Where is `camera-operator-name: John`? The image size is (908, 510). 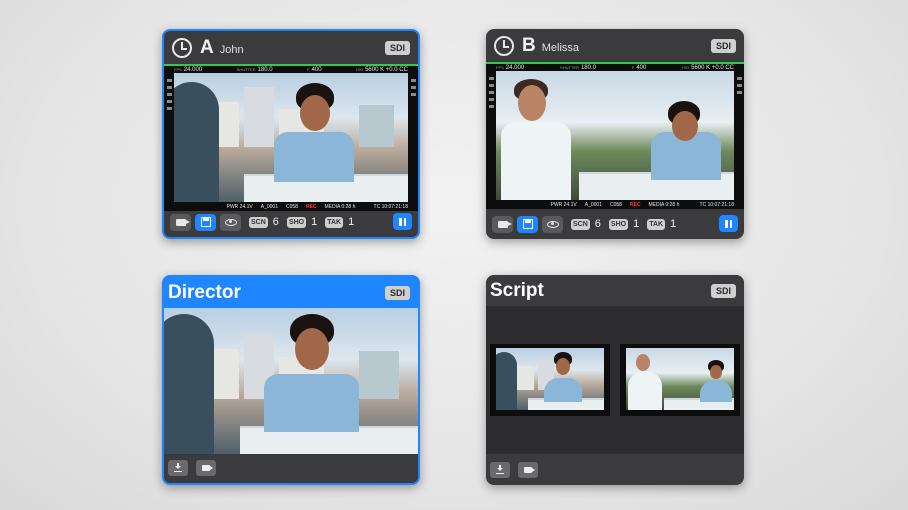
camera-operator-name: John is located at coordinates (231, 49).